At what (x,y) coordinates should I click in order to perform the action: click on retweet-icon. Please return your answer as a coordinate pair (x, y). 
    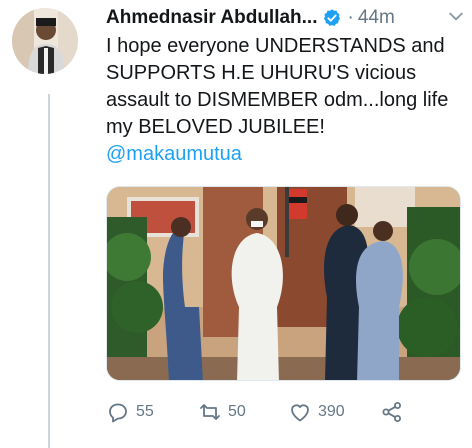
    Looking at the image, I should click on (210, 412).